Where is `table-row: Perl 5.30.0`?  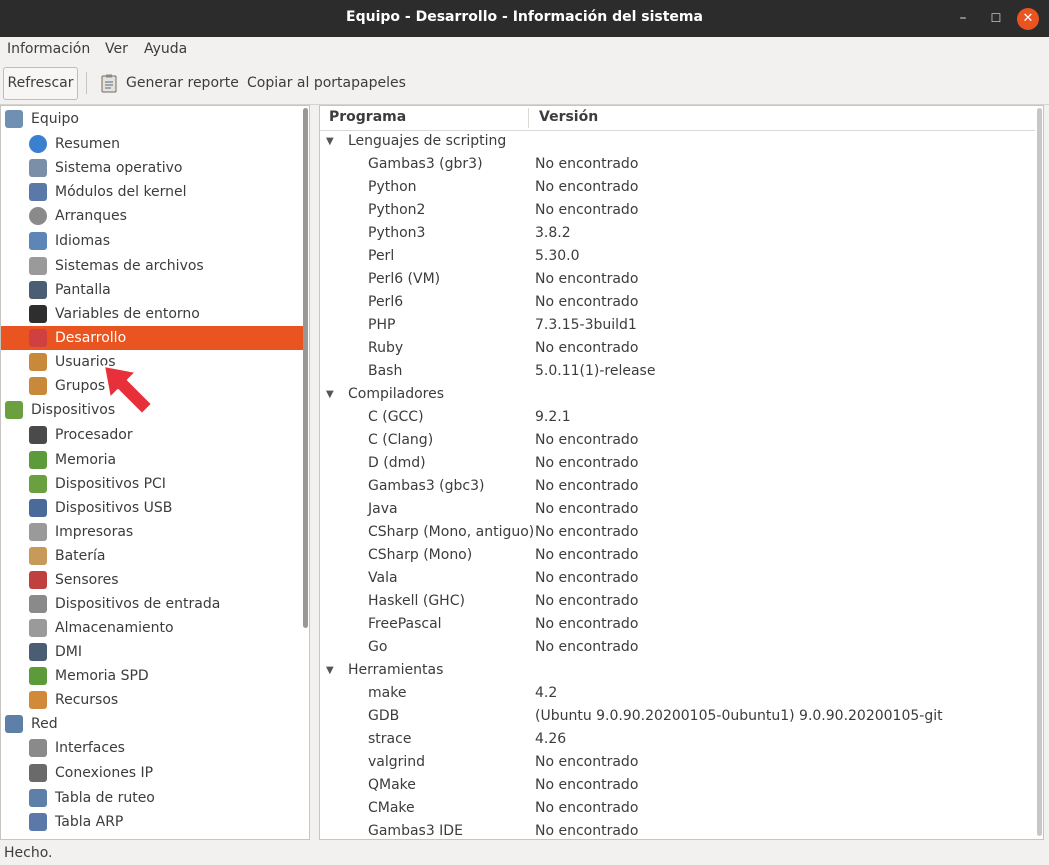
table-row: Perl 5.30.0 is located at coordinates (677, 256).